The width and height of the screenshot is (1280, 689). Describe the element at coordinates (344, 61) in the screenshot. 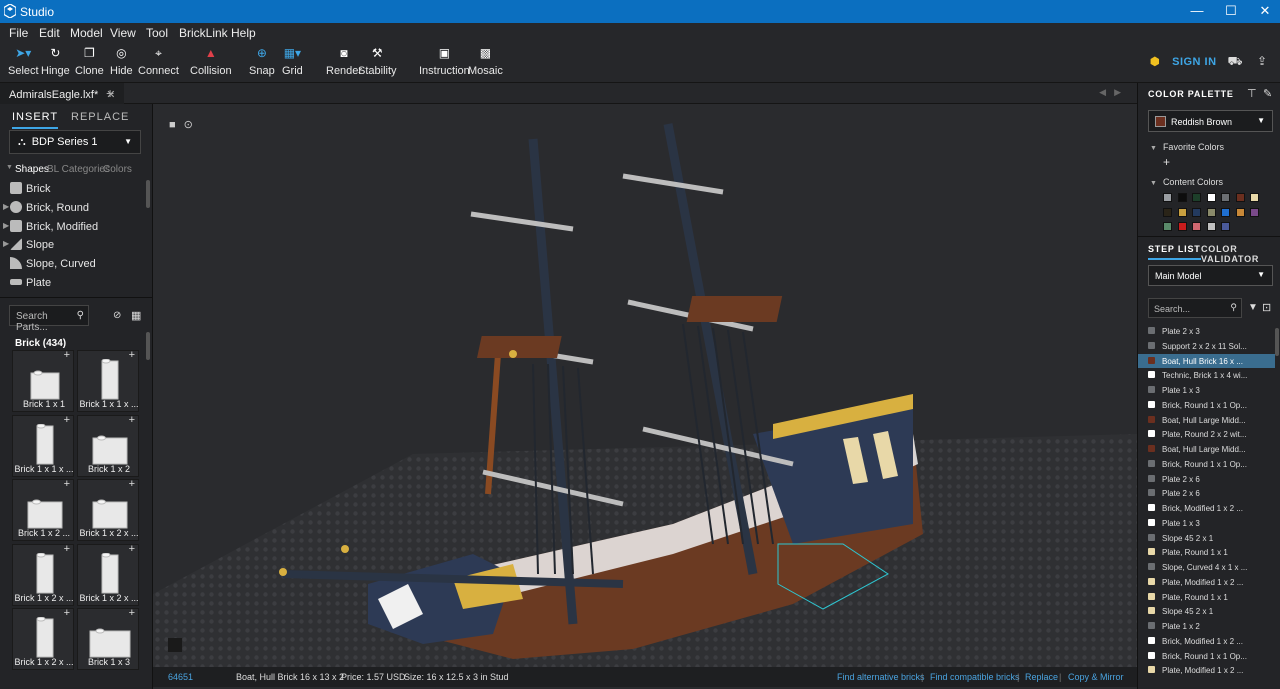

I see `render-button: ◙ Render` at that location.